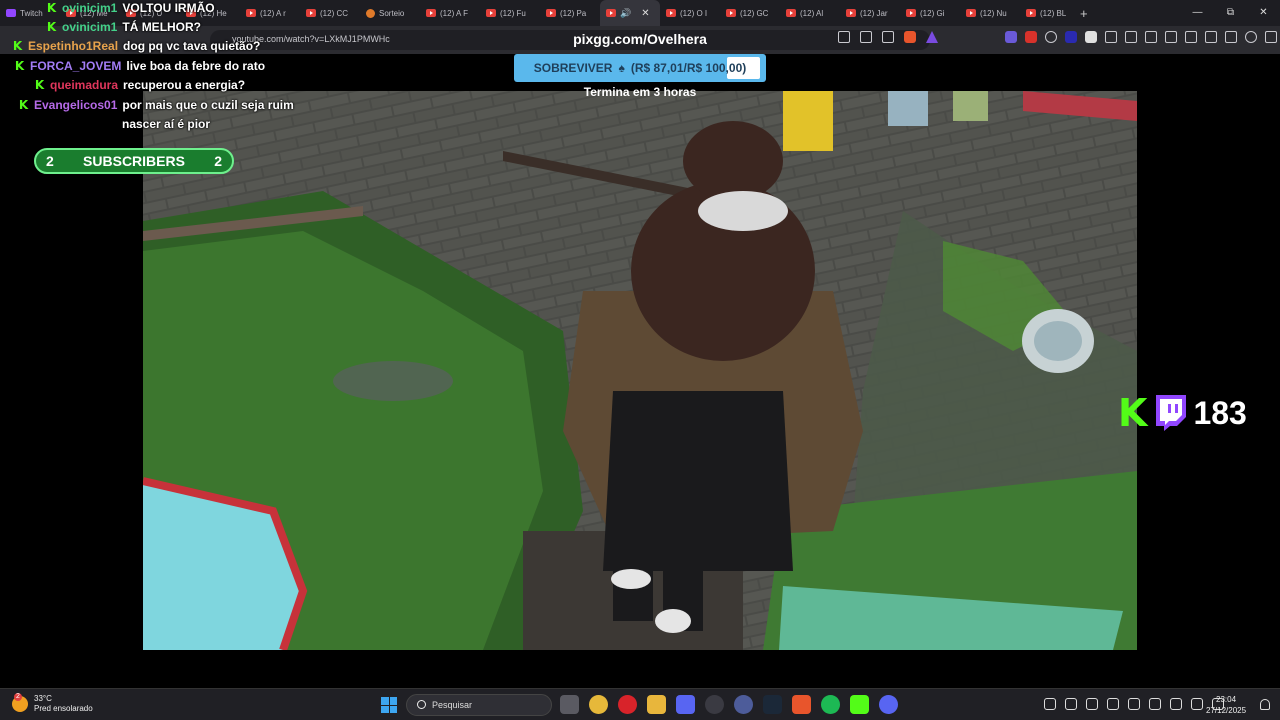 This screenshot has height=720, width=1280. Describe the element at coordinates (52, 703) in the screenshot. I see `weather-widget: 33°C Pred ensolarado` at that location.